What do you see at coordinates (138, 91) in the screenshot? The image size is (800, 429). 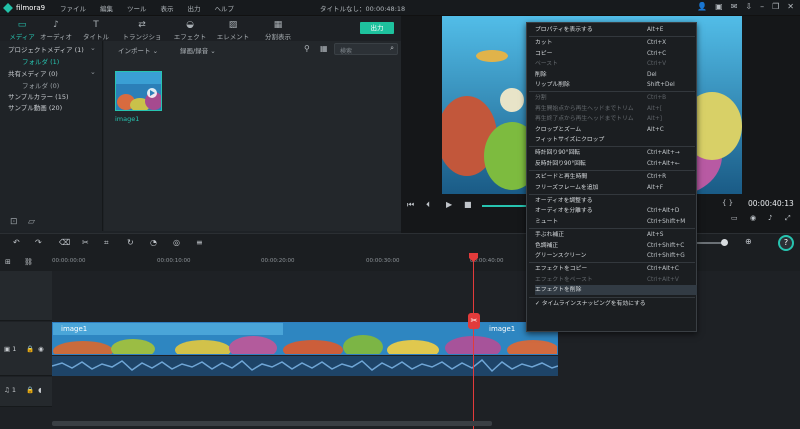 I see `media-thumbnail` at bounding box center [138, 91].